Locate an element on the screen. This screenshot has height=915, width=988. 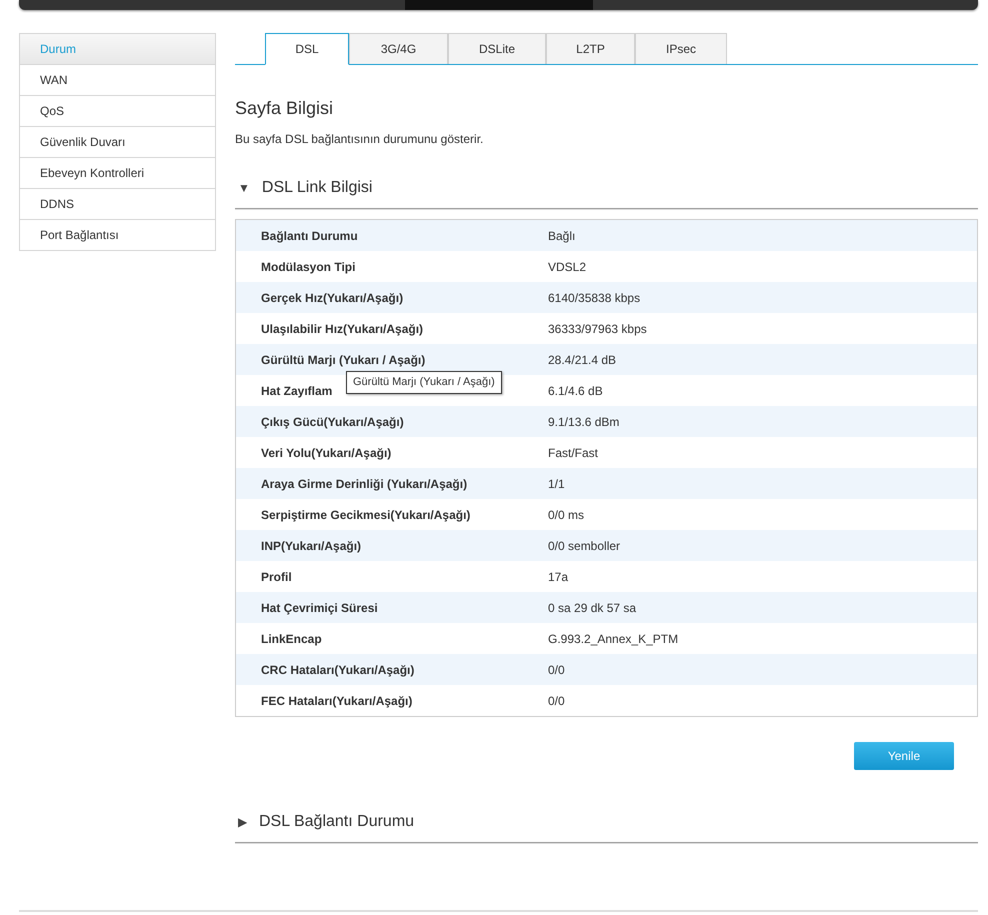
row-label: LinkEncap is located at coordinates (291, 639).